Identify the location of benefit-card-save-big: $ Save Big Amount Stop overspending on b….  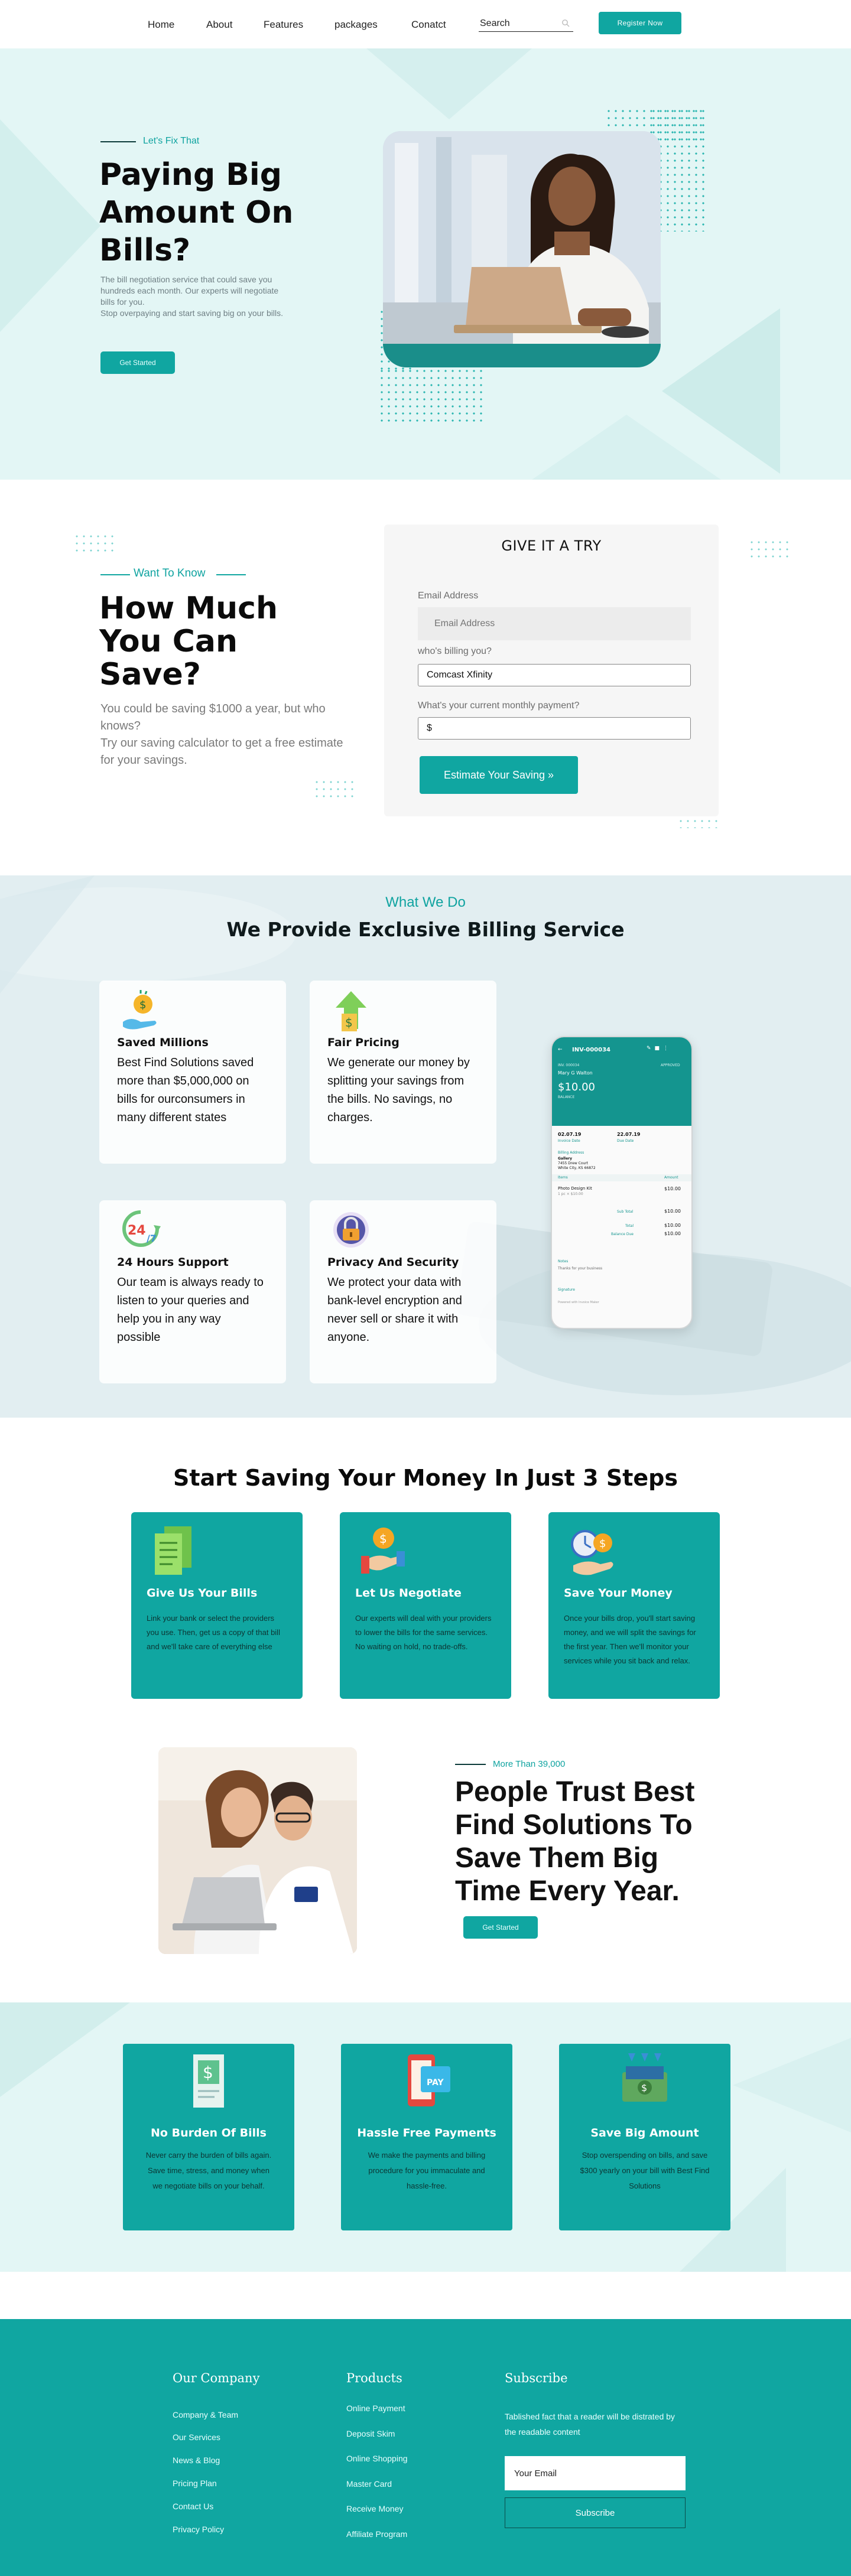
(645, 2137).